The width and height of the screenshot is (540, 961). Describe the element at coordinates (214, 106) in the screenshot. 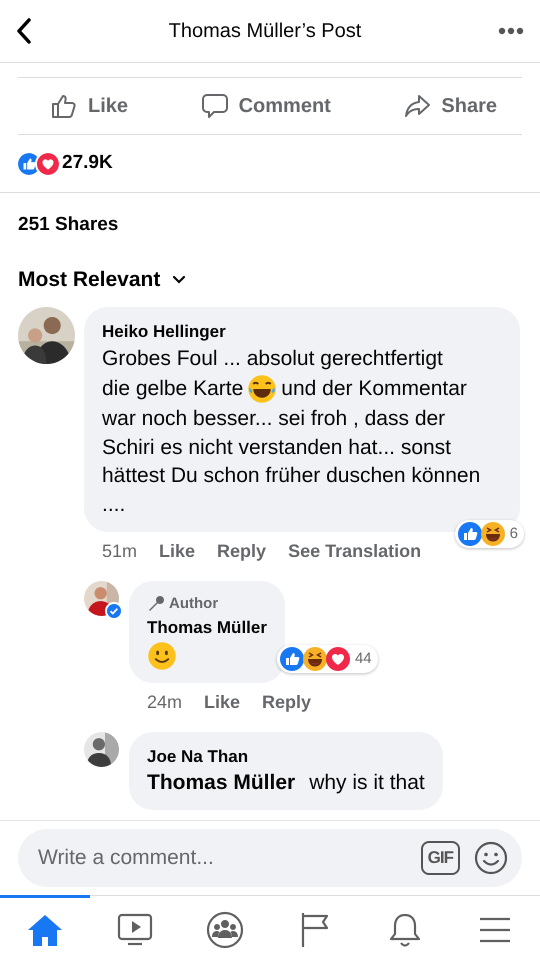

I see `speech-bubble-icon` at that location.